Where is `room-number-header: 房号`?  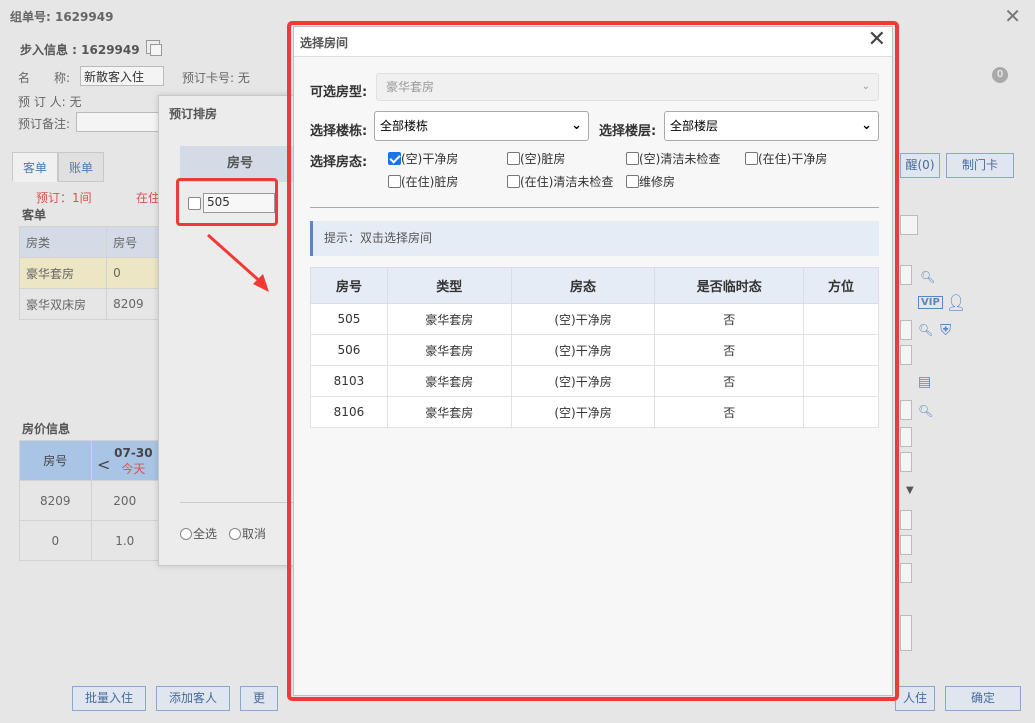 room-number-header: 房号 is located at coordinates (240, 164).